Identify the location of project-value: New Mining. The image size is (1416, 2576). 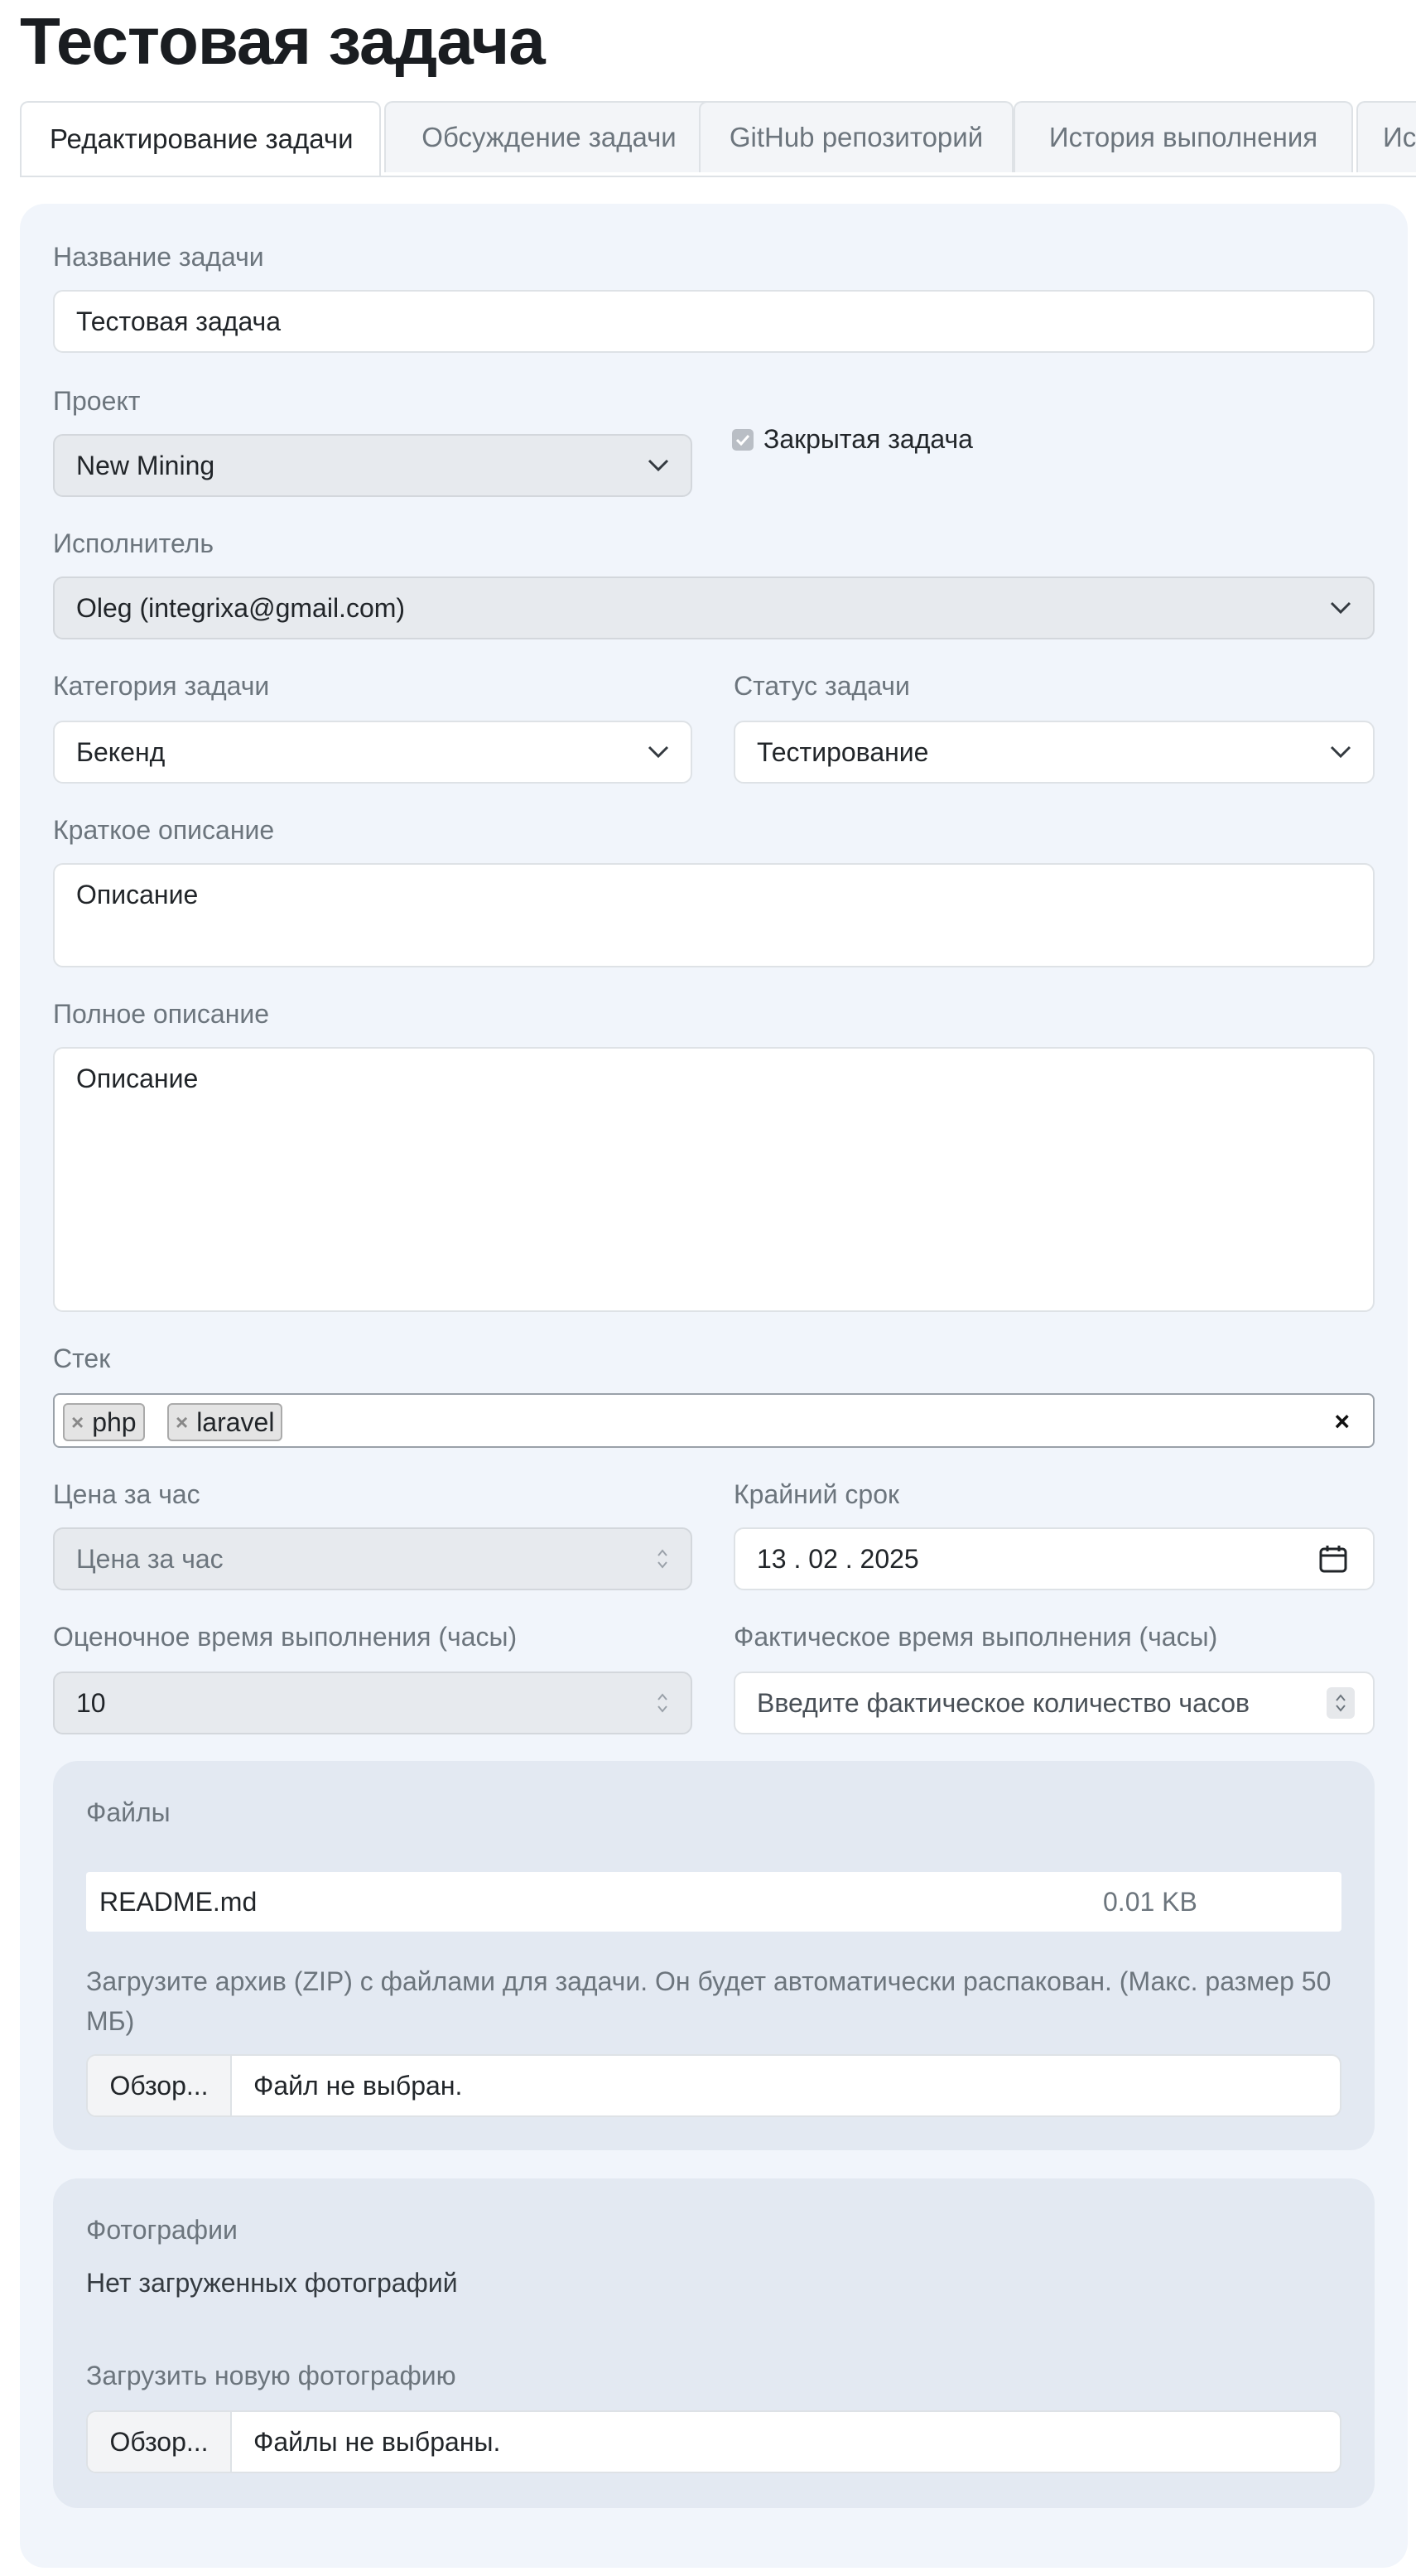
(145, 465).